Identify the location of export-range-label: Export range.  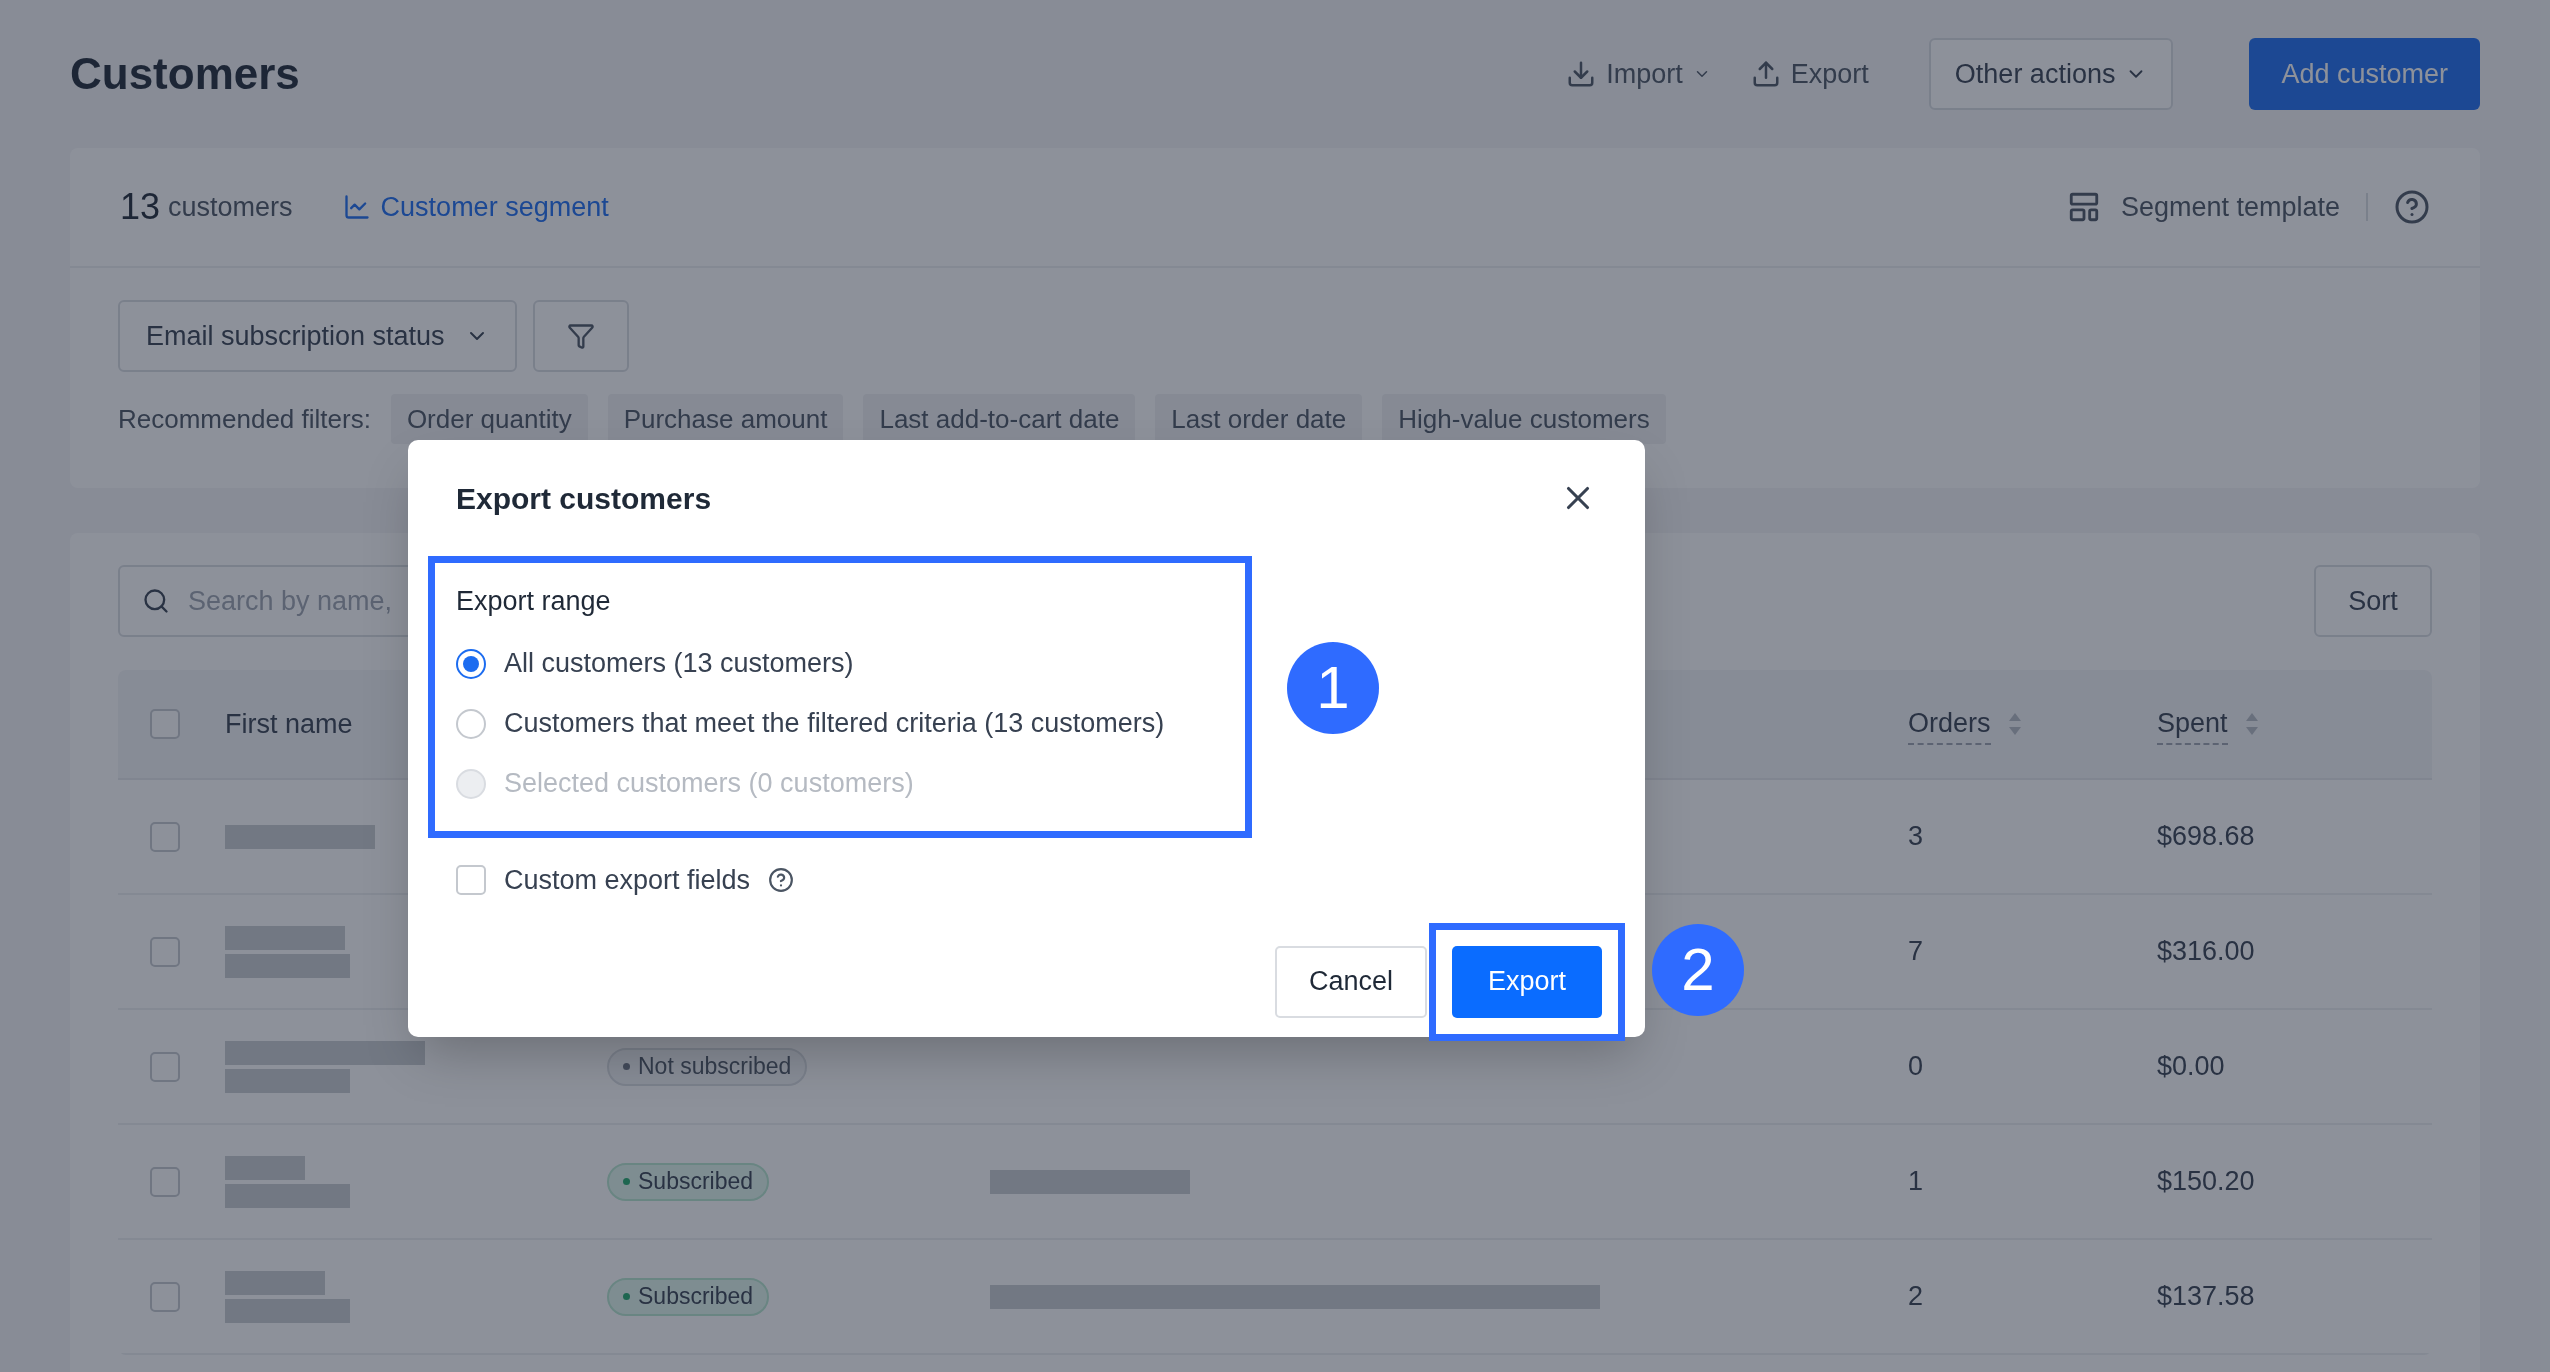
(534, 601).